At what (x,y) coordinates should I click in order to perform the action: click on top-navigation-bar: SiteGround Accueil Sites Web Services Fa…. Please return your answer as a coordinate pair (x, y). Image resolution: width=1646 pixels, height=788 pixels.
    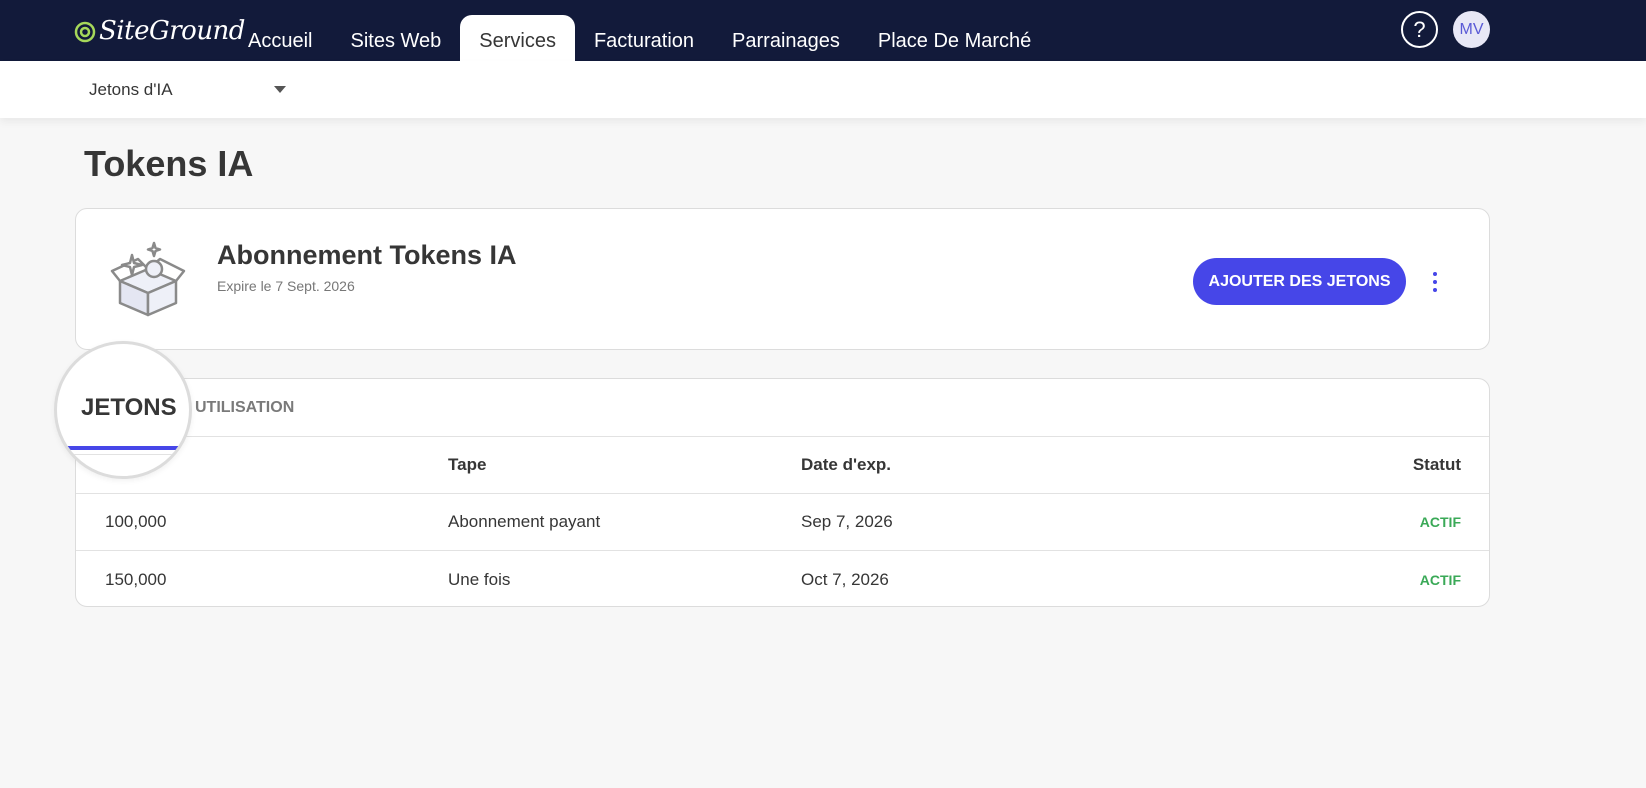
    Looking at the image, I should click on (823, 30).